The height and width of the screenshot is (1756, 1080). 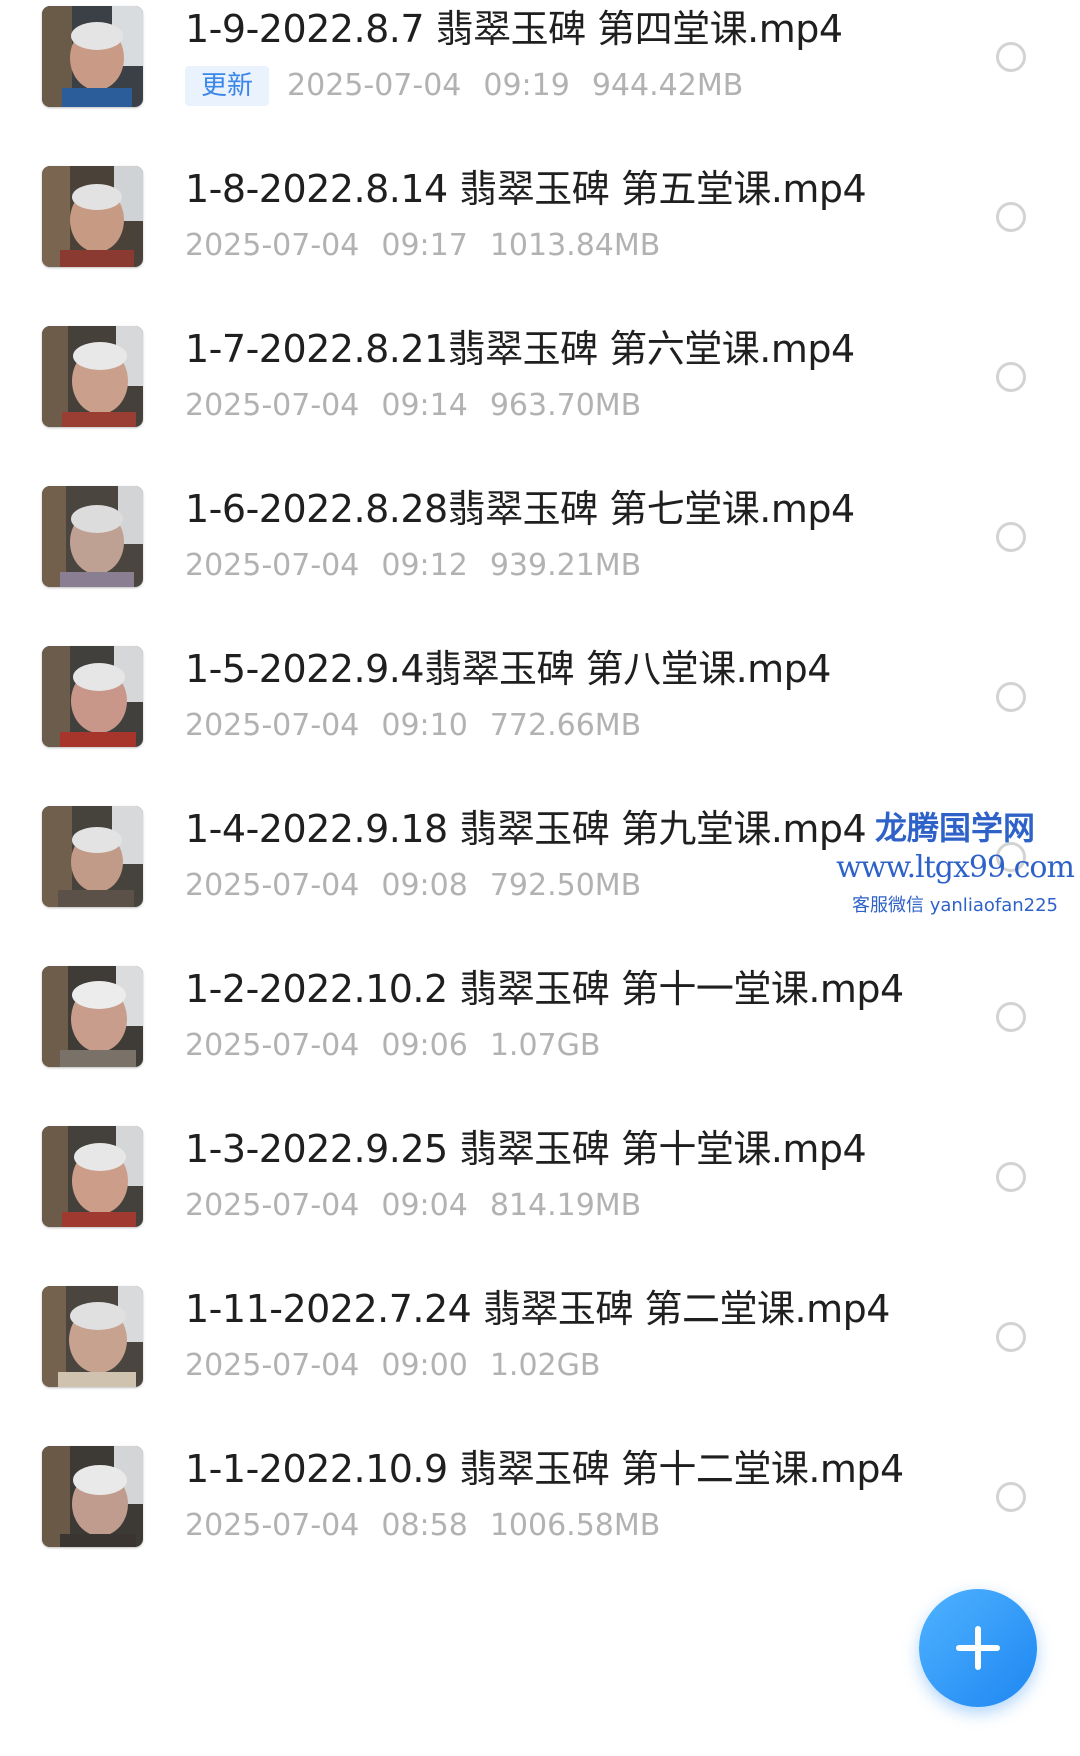 I want to click on file-time: 09:00, so click(x=424, y=1365).